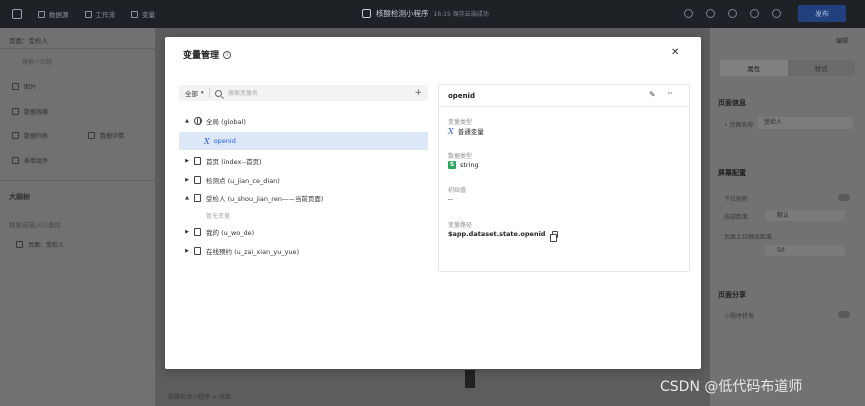  What do you see at coordinates (418, 93) in the screenshot?
I see `add-variable-icon: +` at bounding box center [418, 93].